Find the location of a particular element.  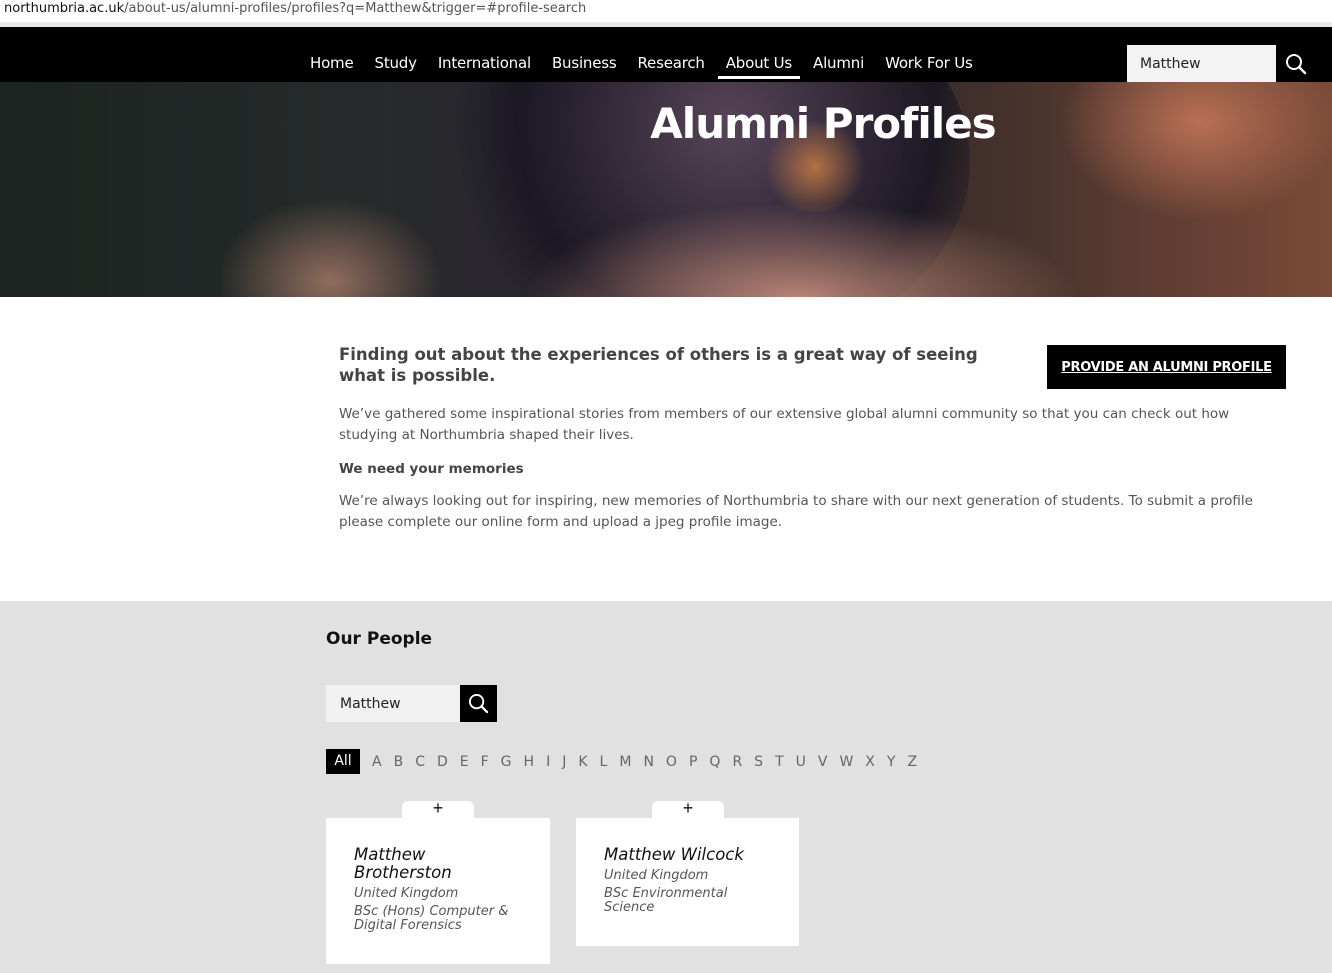

profile-course: BSc Environmental Science is located at coordinates (666, 900).